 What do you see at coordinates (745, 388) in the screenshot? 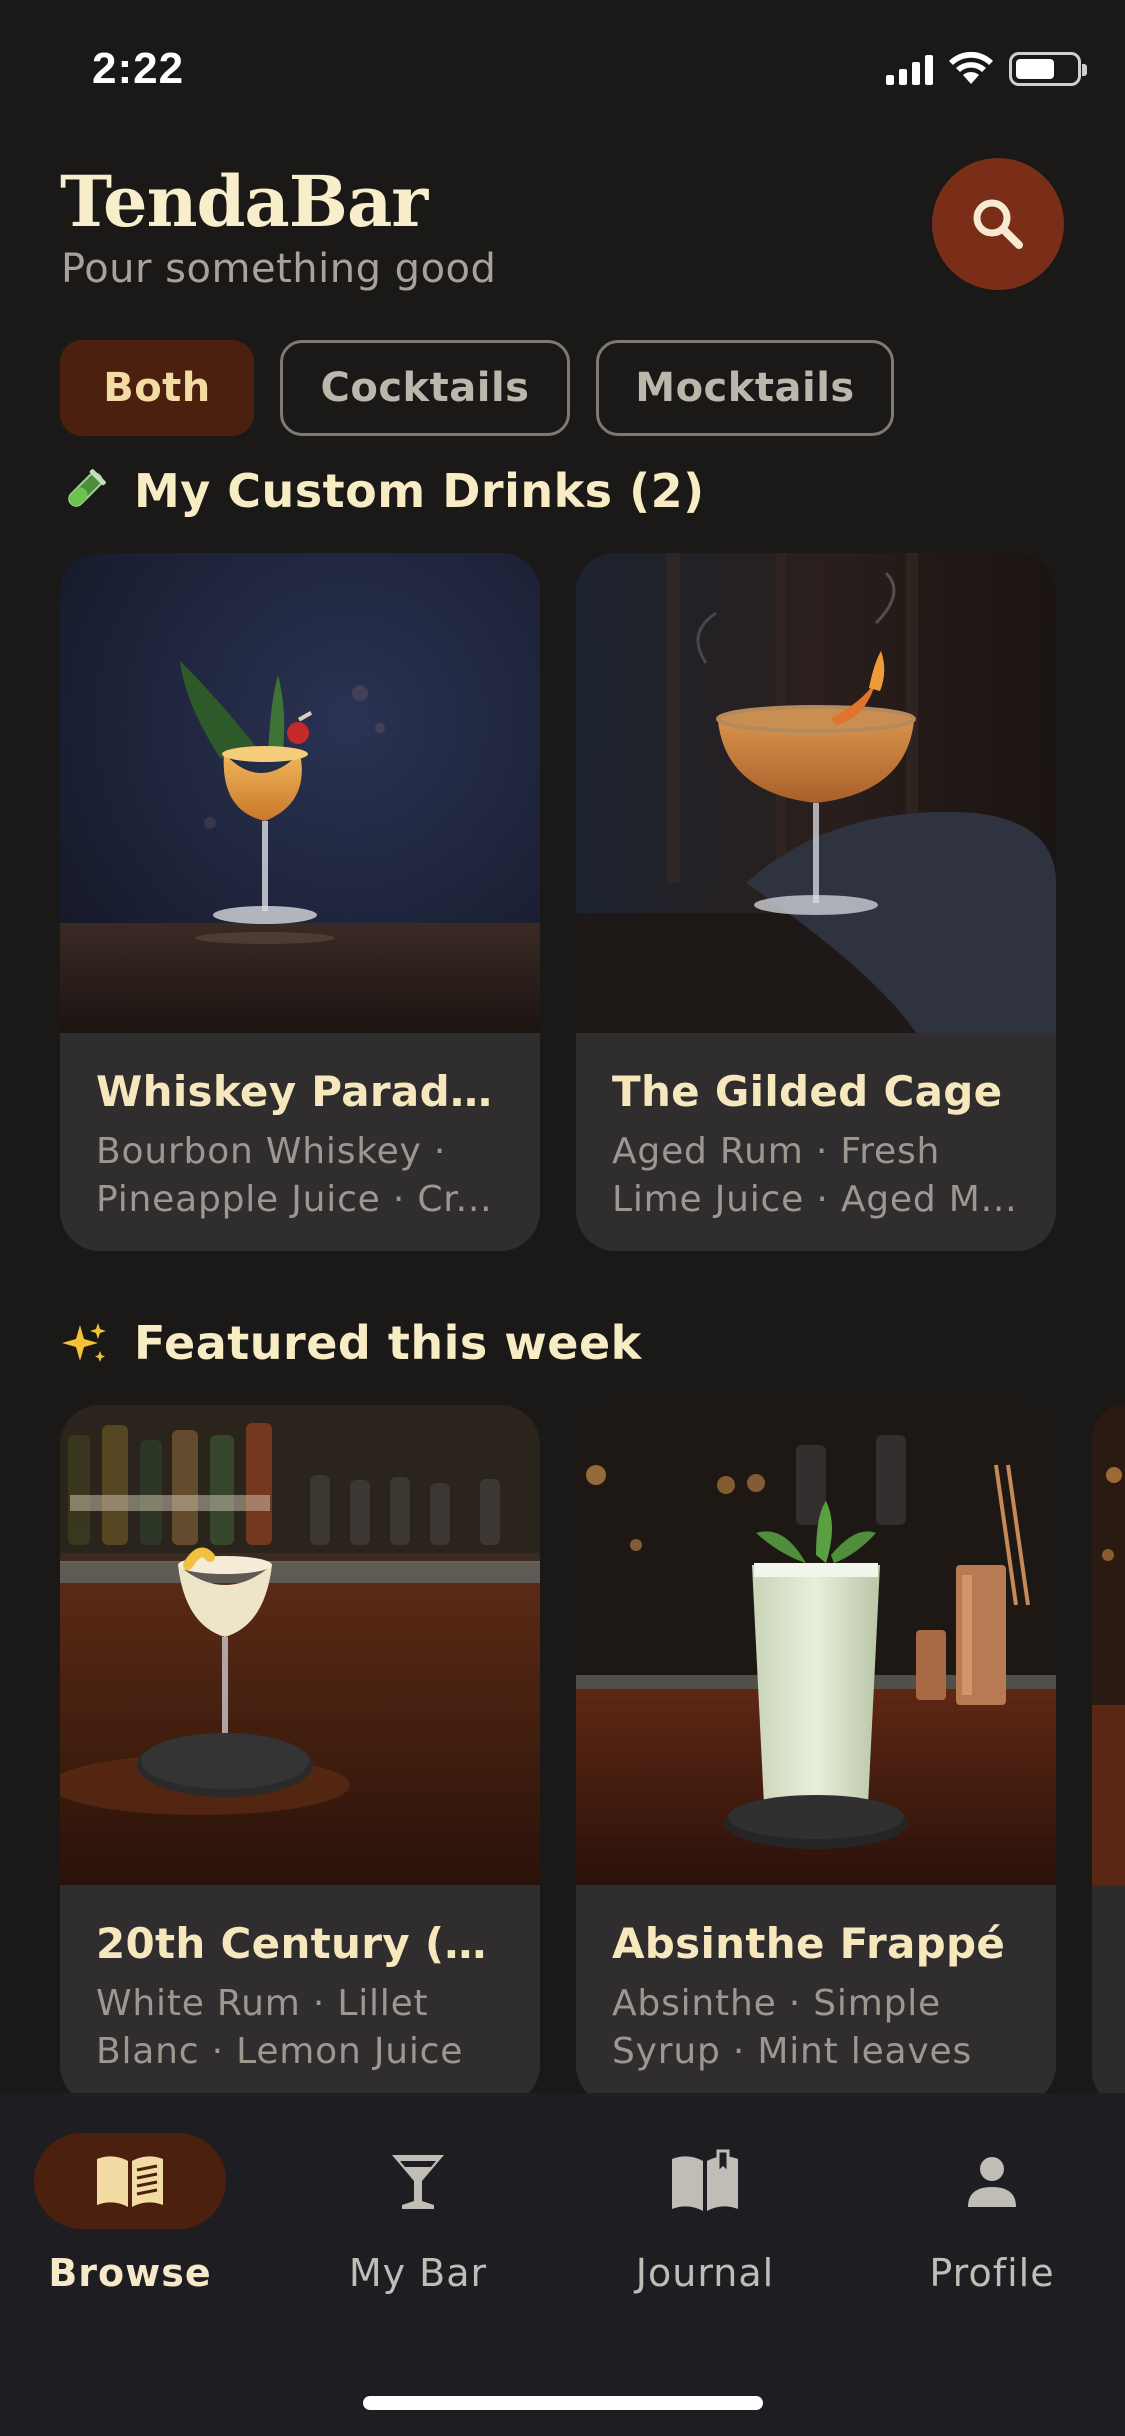
I see `filter-chip-mocktails: Mocktails` at bounding box center [745, 388].